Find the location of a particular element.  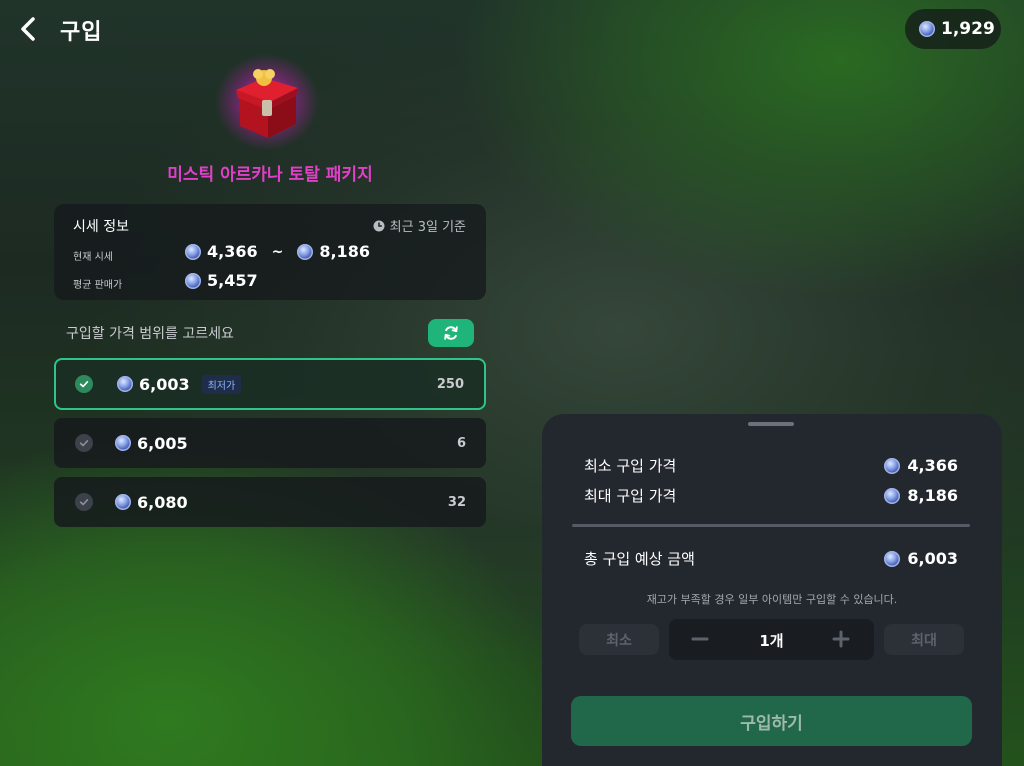

average-price: 5,457 is located at coordinates (221, 280).